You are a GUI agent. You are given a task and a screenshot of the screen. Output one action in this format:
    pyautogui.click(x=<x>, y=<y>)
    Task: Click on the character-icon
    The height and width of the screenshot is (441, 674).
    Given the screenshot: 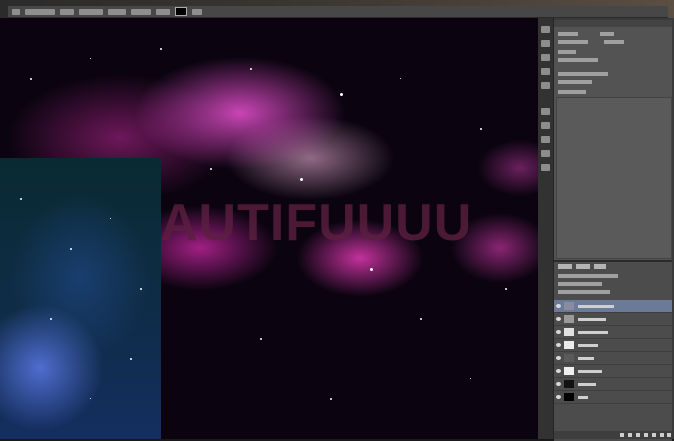 What is the action you would take?
    pyautogui.click(x=545, y=111)
    